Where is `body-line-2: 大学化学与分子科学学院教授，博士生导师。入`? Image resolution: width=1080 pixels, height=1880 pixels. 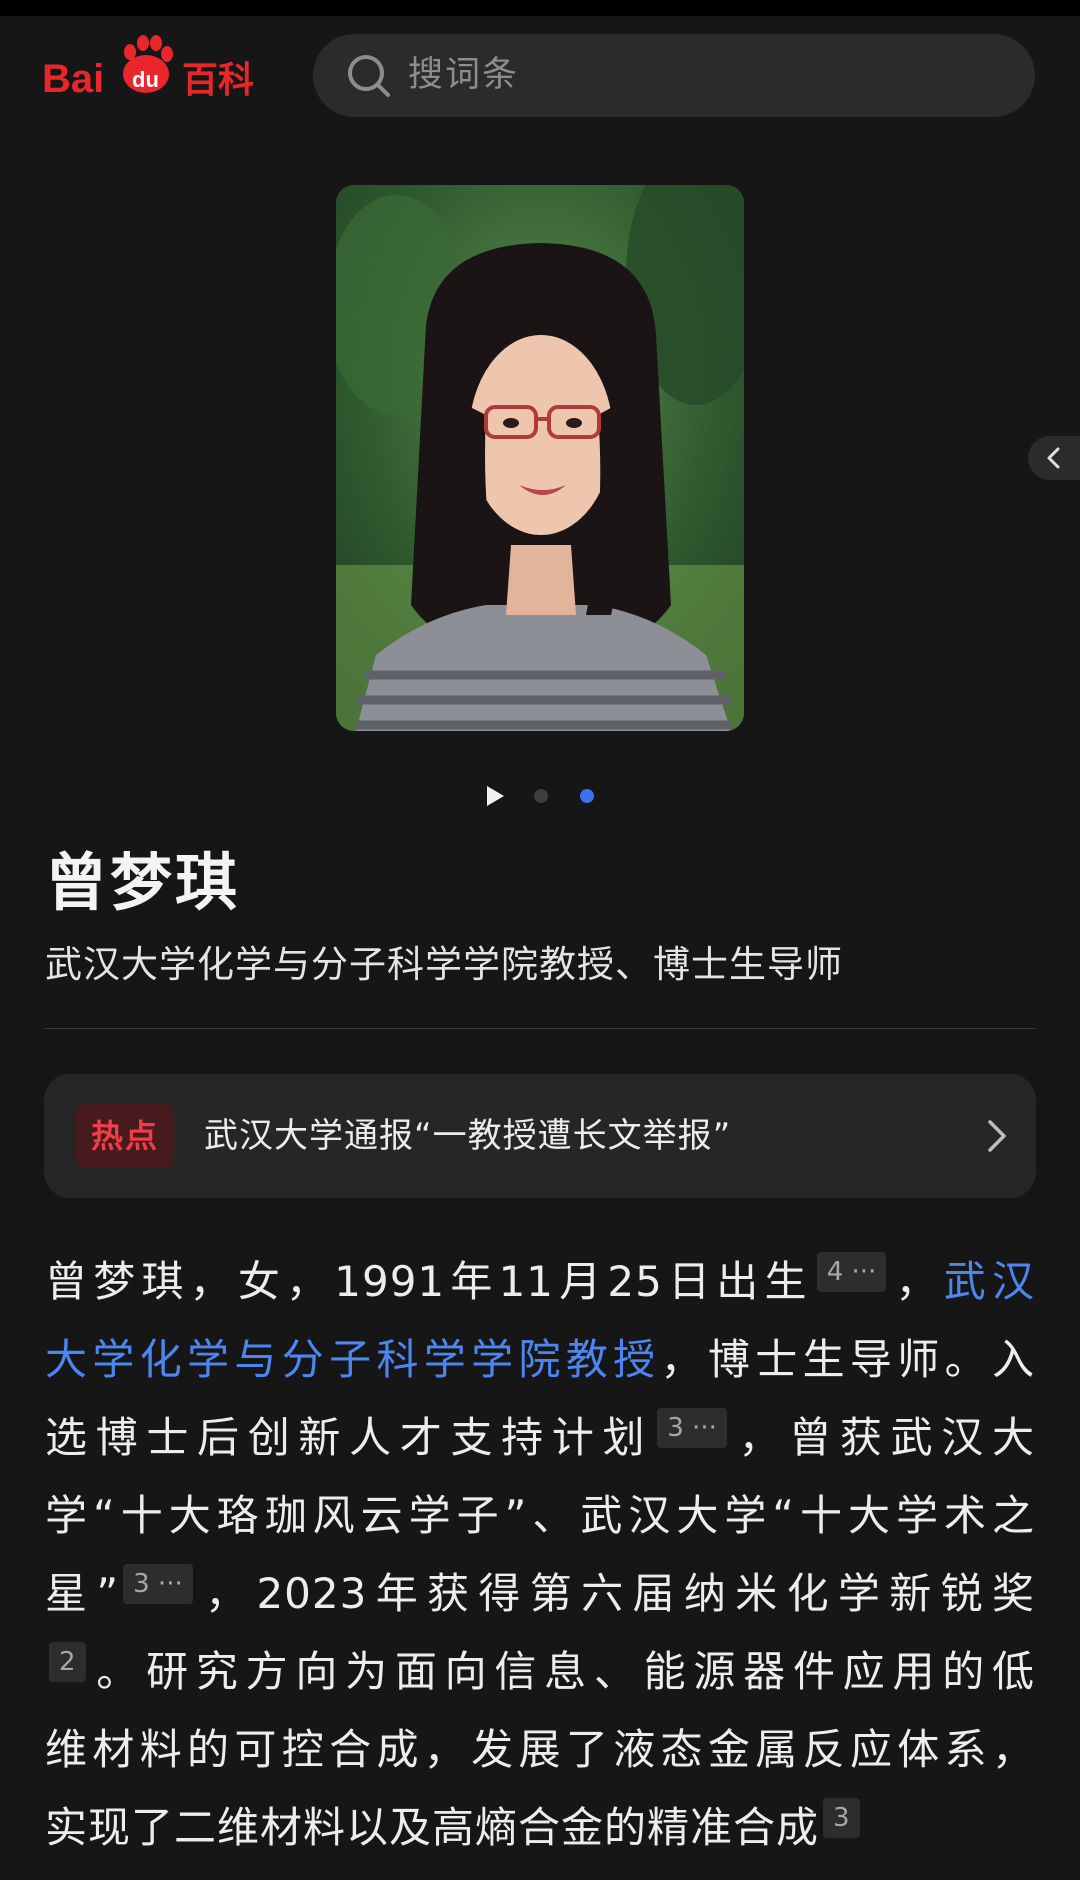 body-line-2: 大学化学与分子科学学院教授，博士生导师。入 is located at coordinates (540, 1360).